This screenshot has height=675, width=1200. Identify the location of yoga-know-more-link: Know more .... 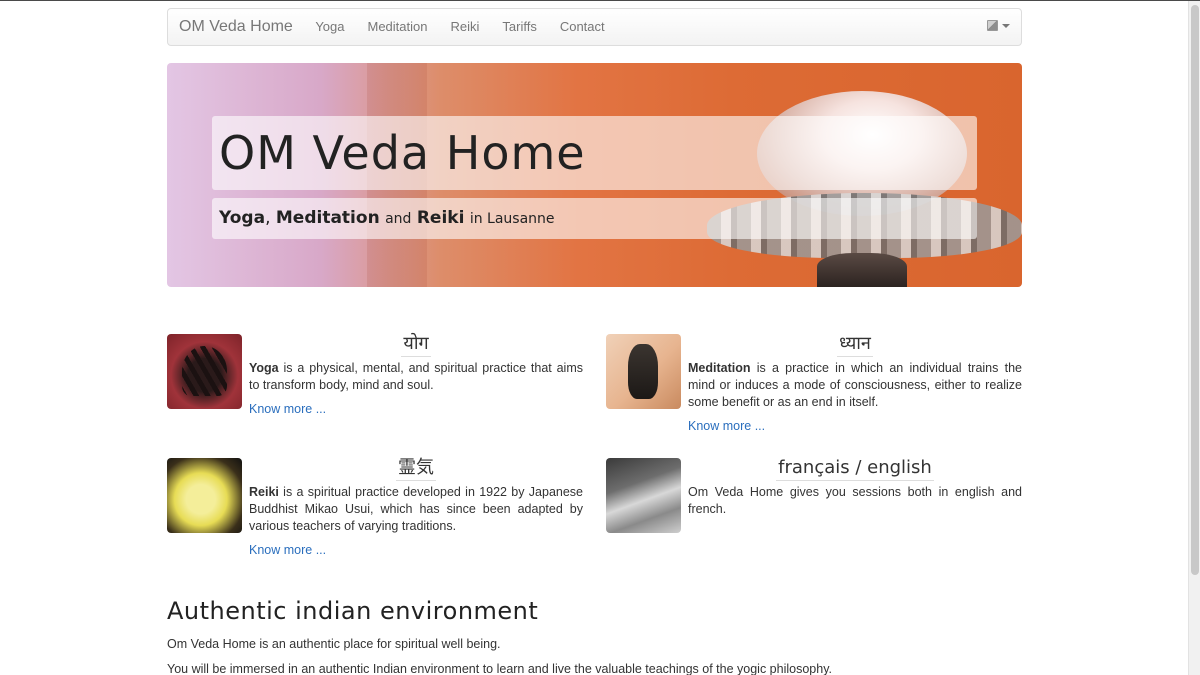
(287, 409).